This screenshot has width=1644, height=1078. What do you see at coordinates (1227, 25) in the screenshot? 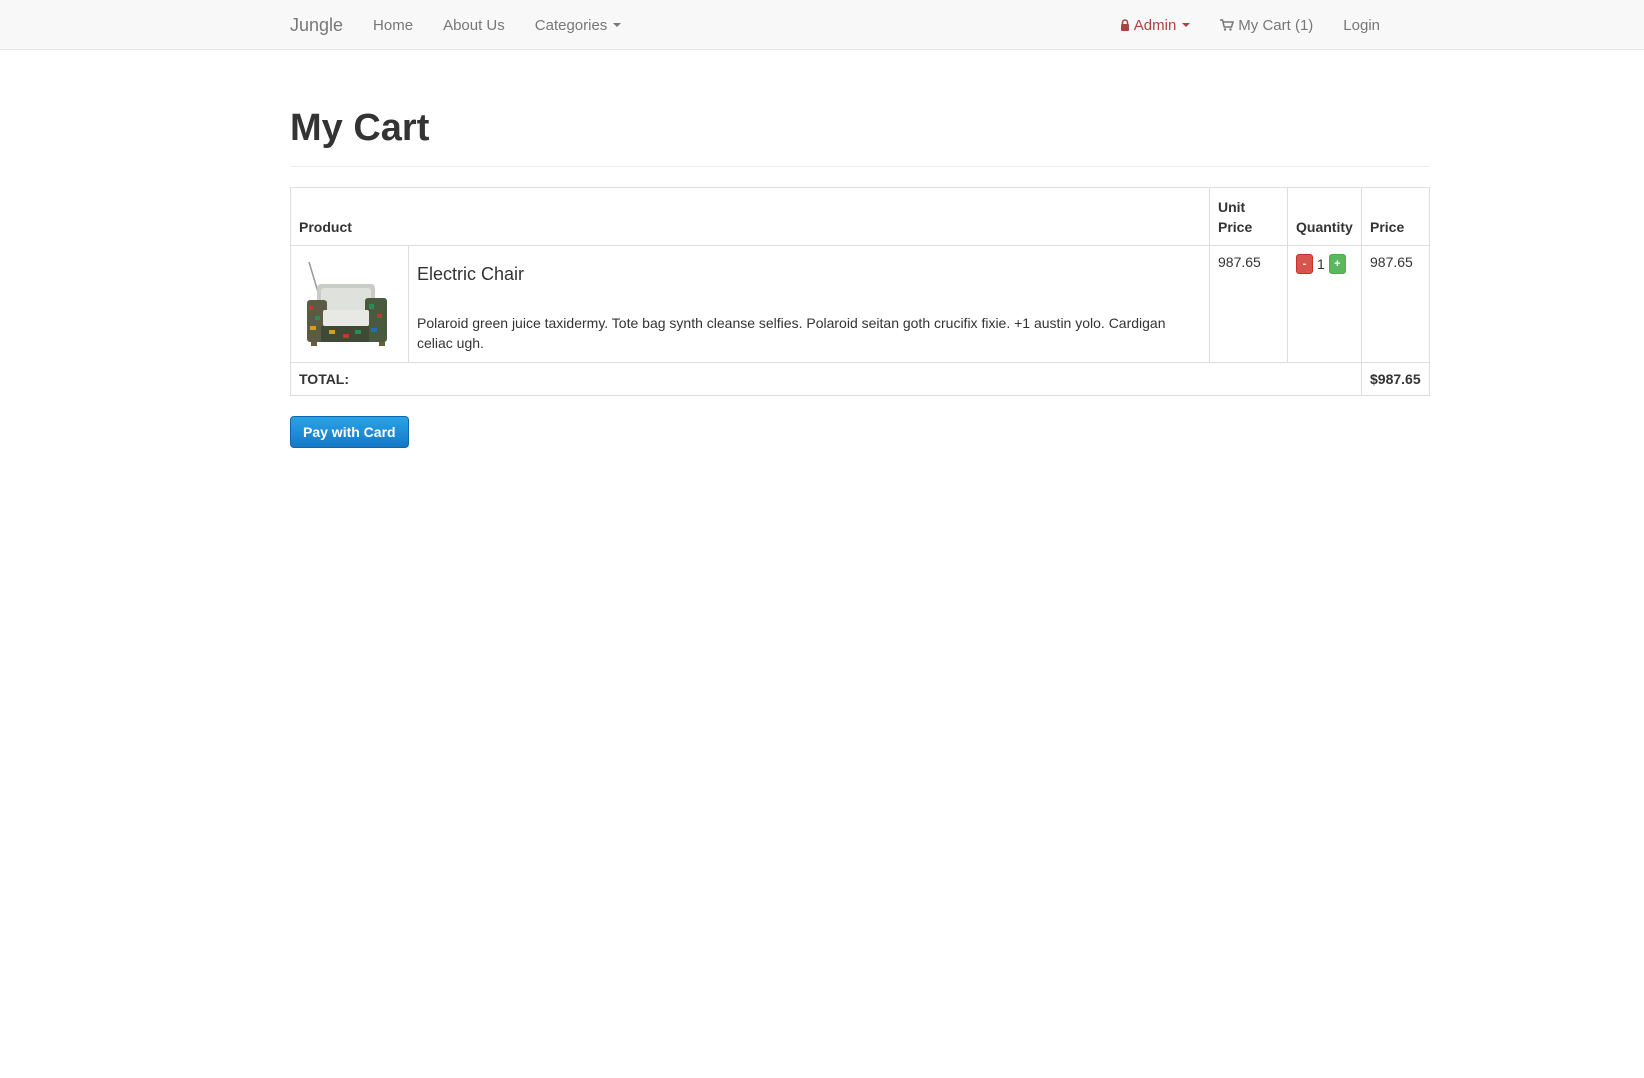
I see `shopping-cart-icon` at bounding box center [1227, 25].